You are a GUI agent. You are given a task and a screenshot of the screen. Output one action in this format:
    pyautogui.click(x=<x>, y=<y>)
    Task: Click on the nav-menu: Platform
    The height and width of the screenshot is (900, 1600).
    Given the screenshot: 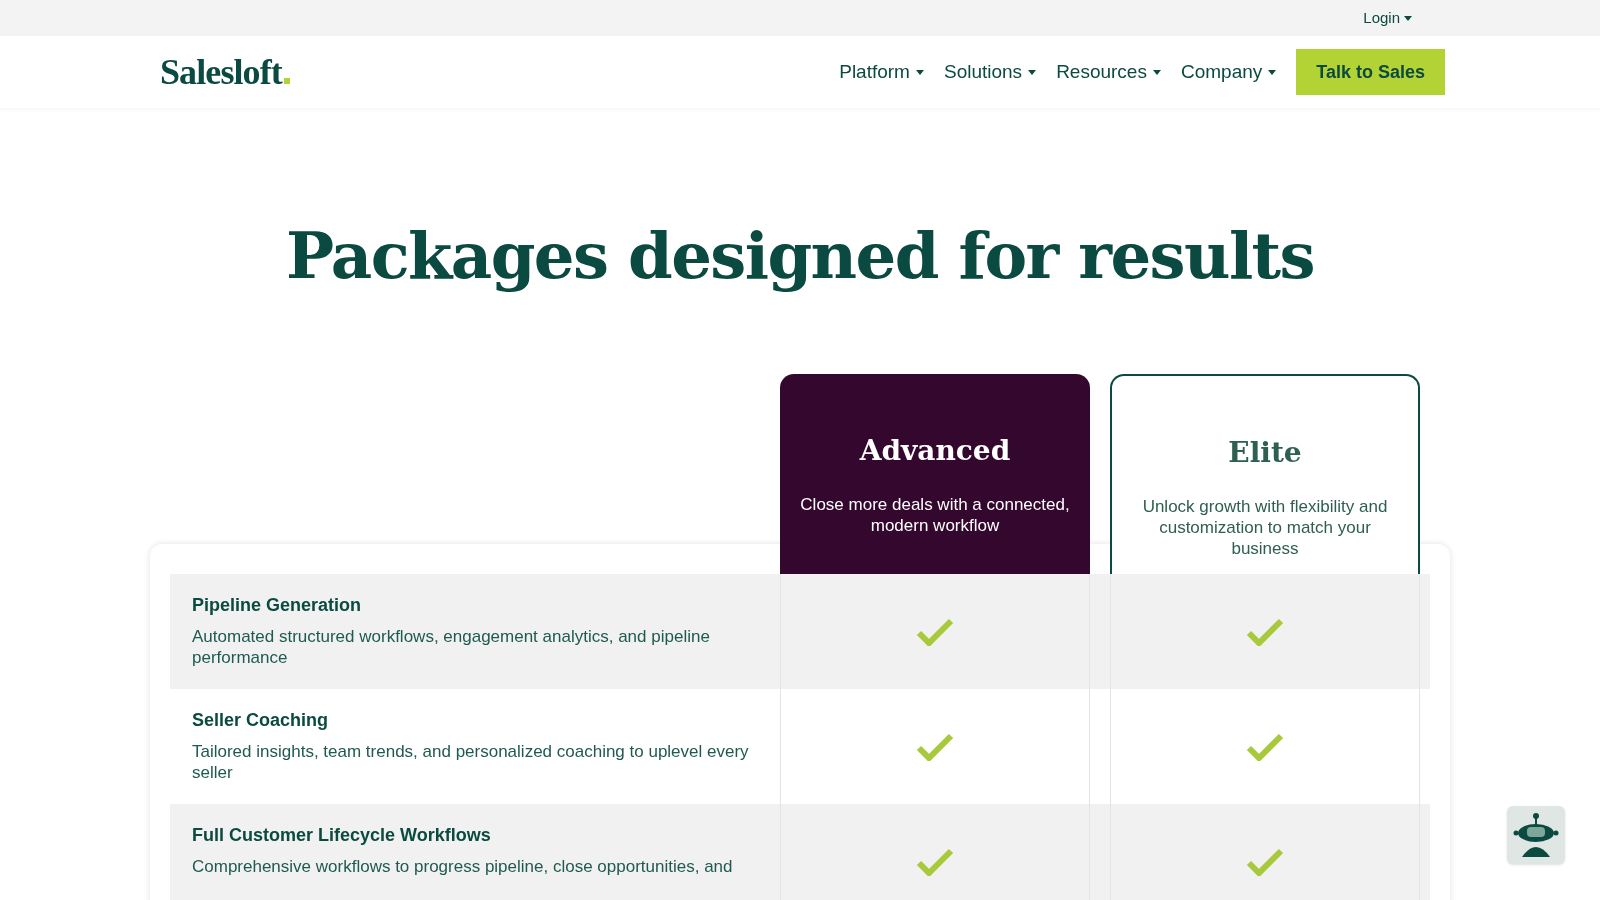 What is the action you would take?
    pyautogui.click(x=881, y=72)
    